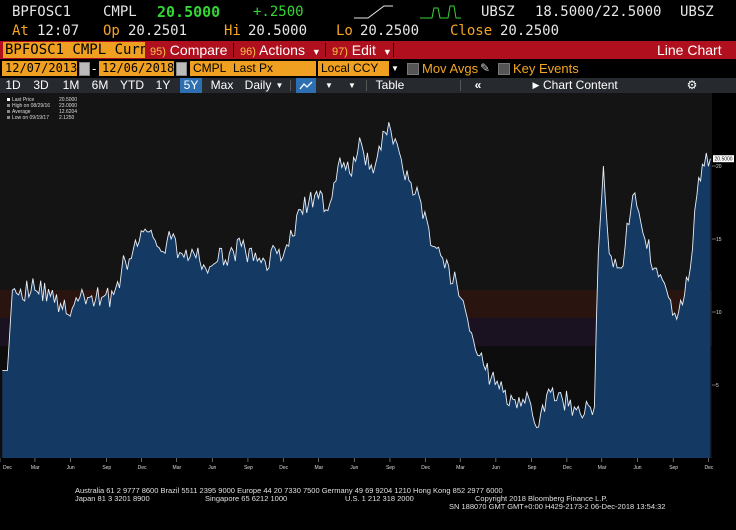  I want to click on key-events-checkbox, so click(504, 69).